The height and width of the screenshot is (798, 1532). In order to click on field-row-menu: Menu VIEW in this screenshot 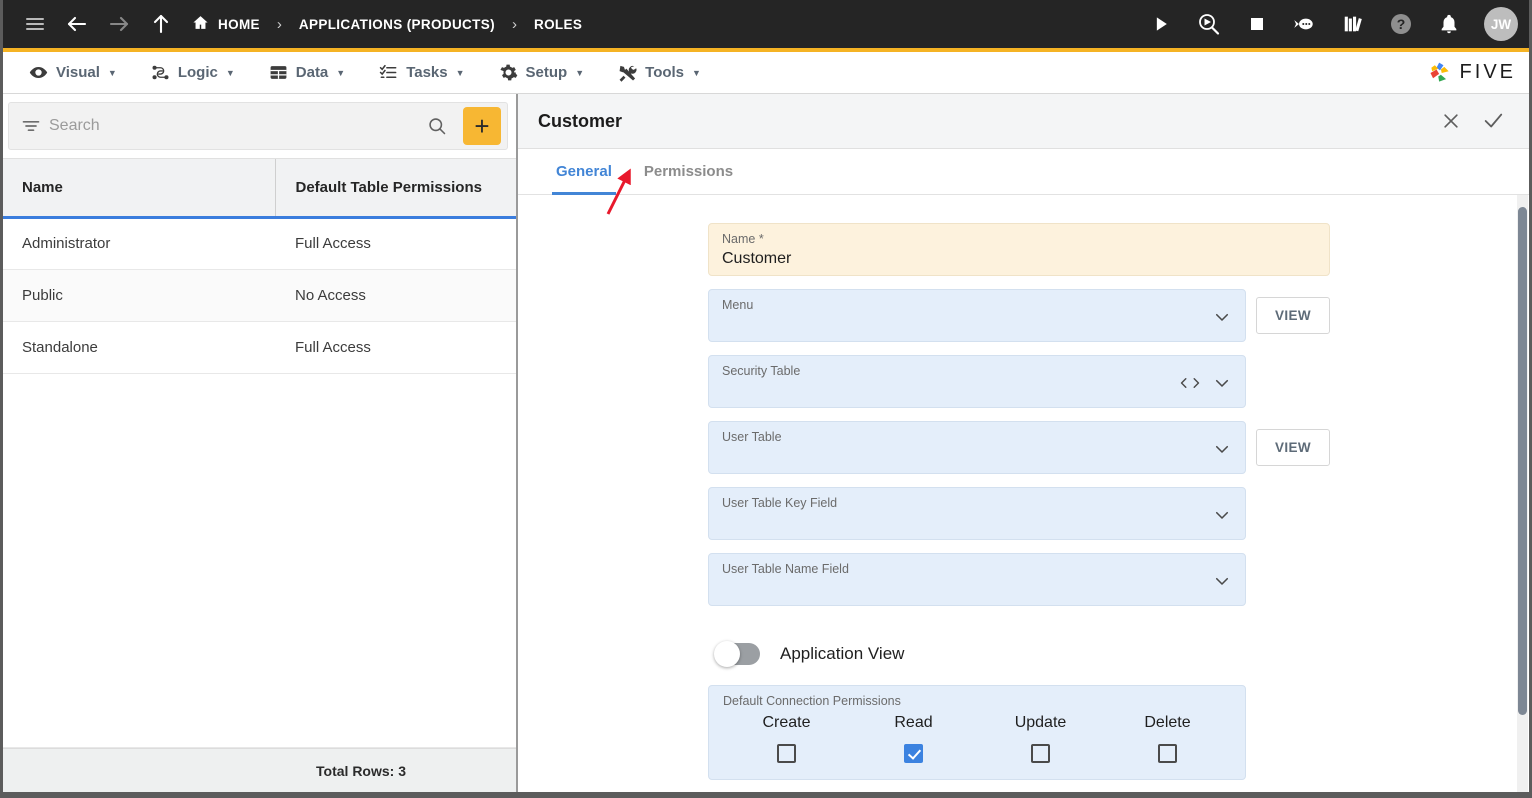, I will do `click(1019, 322)`.